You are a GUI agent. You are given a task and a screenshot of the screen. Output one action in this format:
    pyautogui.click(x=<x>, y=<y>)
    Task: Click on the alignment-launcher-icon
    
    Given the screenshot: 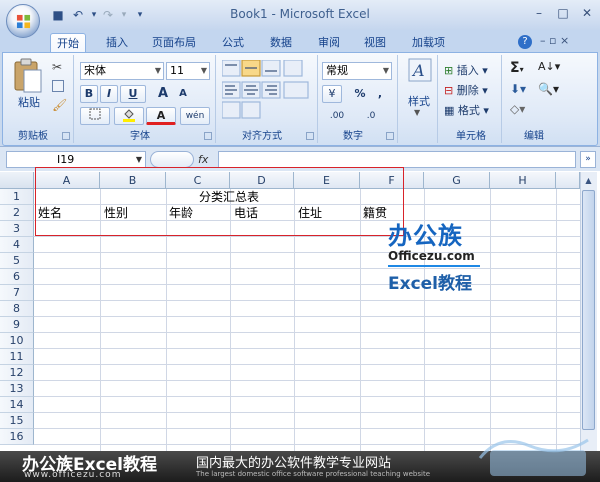 What is the action you would take?
    pyautogui.click(x=310, y=136)
    